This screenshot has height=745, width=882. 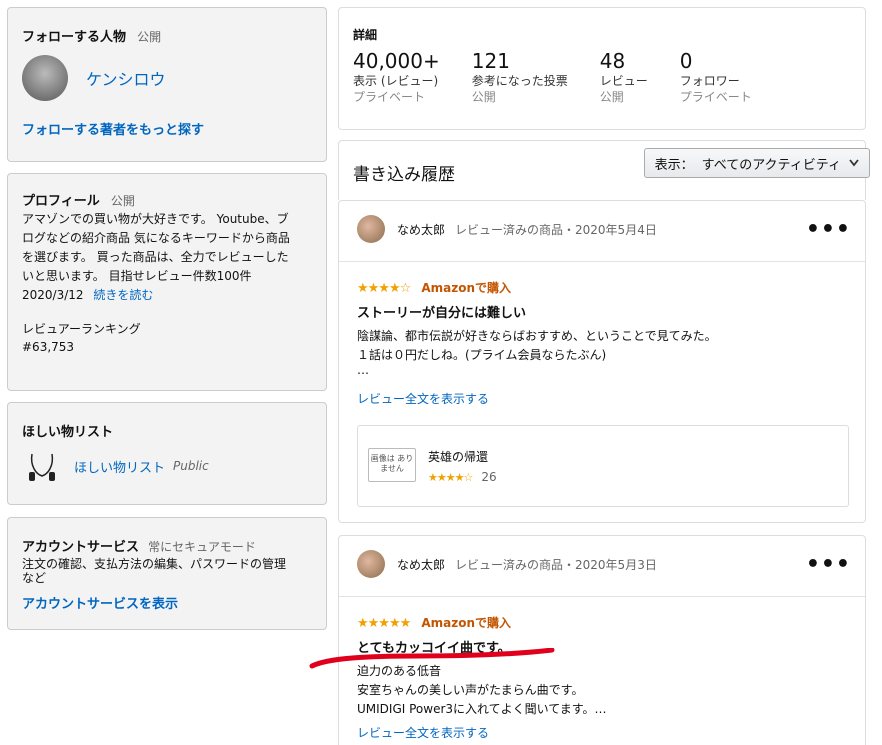 I want to click on account-title: アカウントサービス, so click(x=81, y=547).